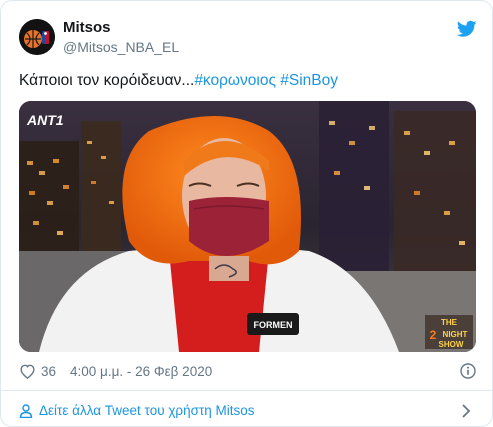 The height and width of the screenshot is (427, 493). What do you see at coordinates (433, 335) in the screenshot?
I see `show-logo-line2: 2` at bounding box center [433, 335].